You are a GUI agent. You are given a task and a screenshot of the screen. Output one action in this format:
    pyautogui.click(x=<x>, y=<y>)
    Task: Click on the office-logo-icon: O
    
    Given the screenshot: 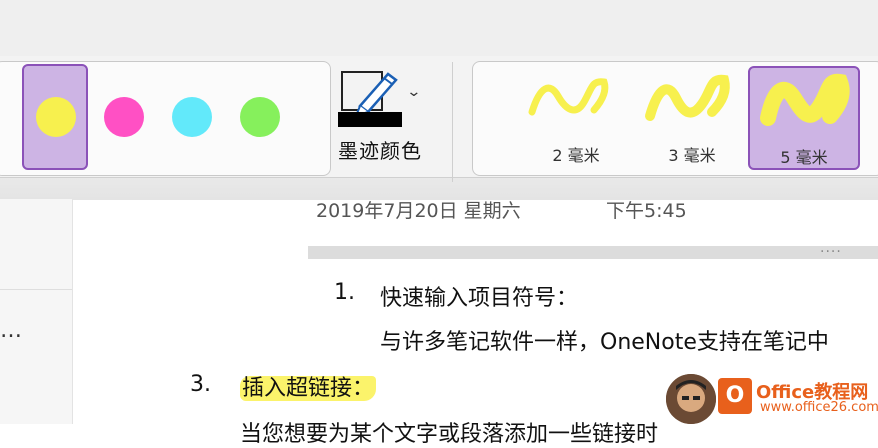 What is the action you would take?
    pyautogui.click(x=735, y=396)
    